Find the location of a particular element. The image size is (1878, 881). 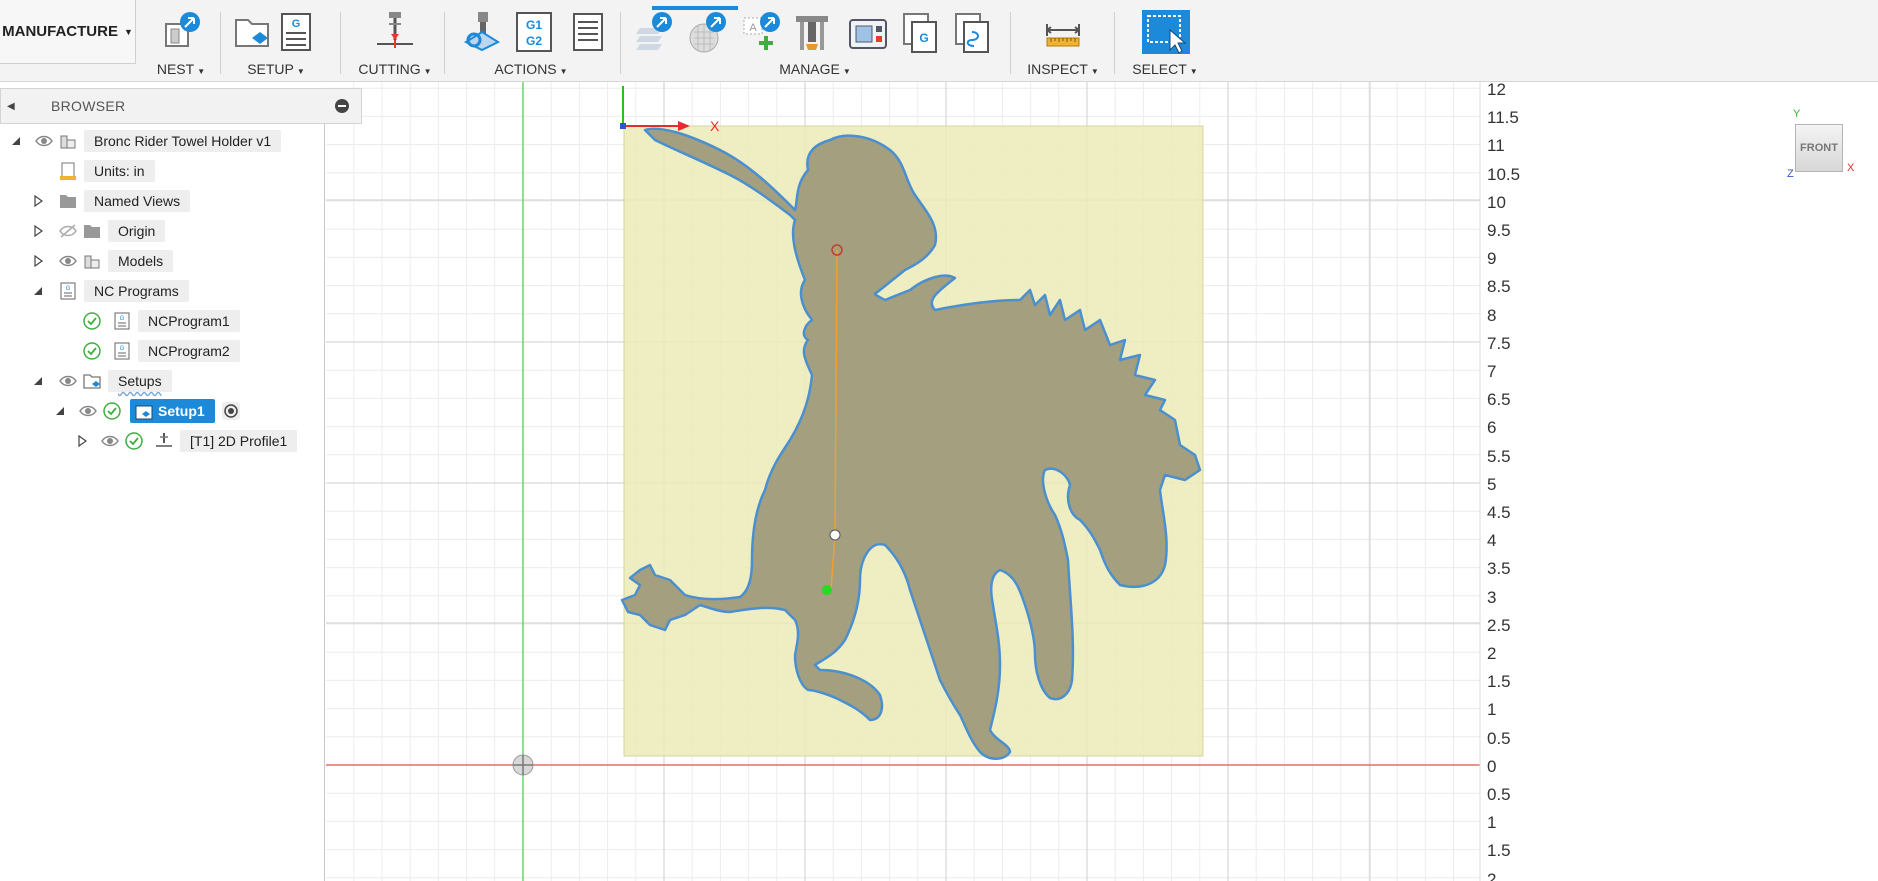

tree-row-models: Models is located at coordinates (103, 261).